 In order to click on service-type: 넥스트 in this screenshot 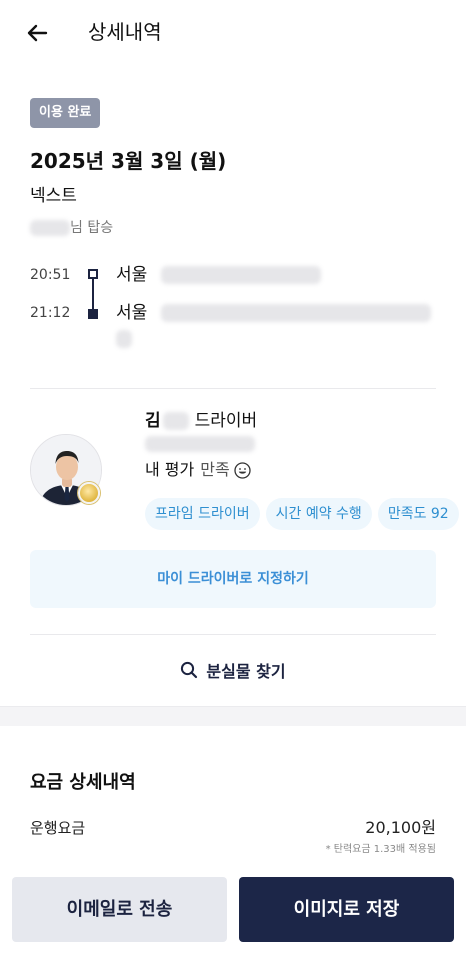, I will do `click(53, 196)`.